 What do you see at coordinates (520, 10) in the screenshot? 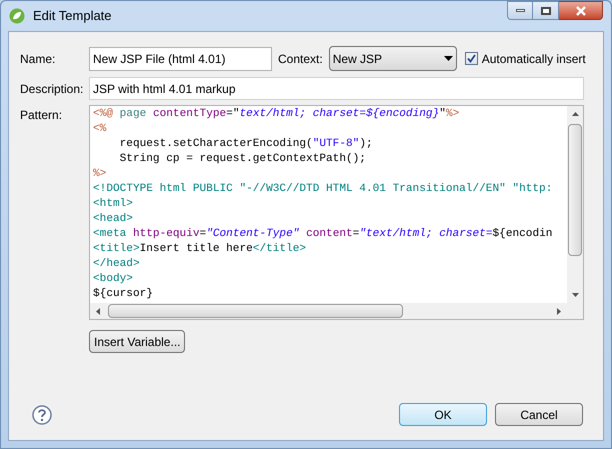
I see `minimize-button` at bounding box center [520, 10].